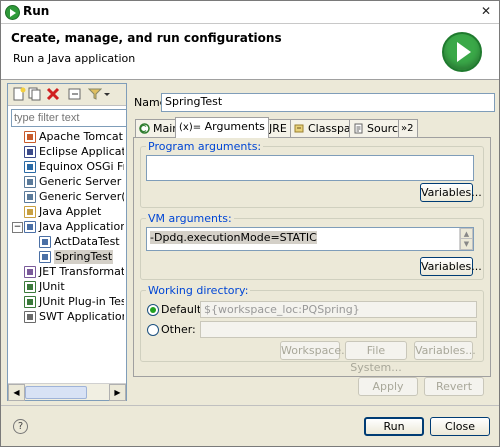 The width and height of the screenshot is (500, 447). Describe the element at coordinates (20, 426) in the screenshot. I see `help-icon: ?` at that location.